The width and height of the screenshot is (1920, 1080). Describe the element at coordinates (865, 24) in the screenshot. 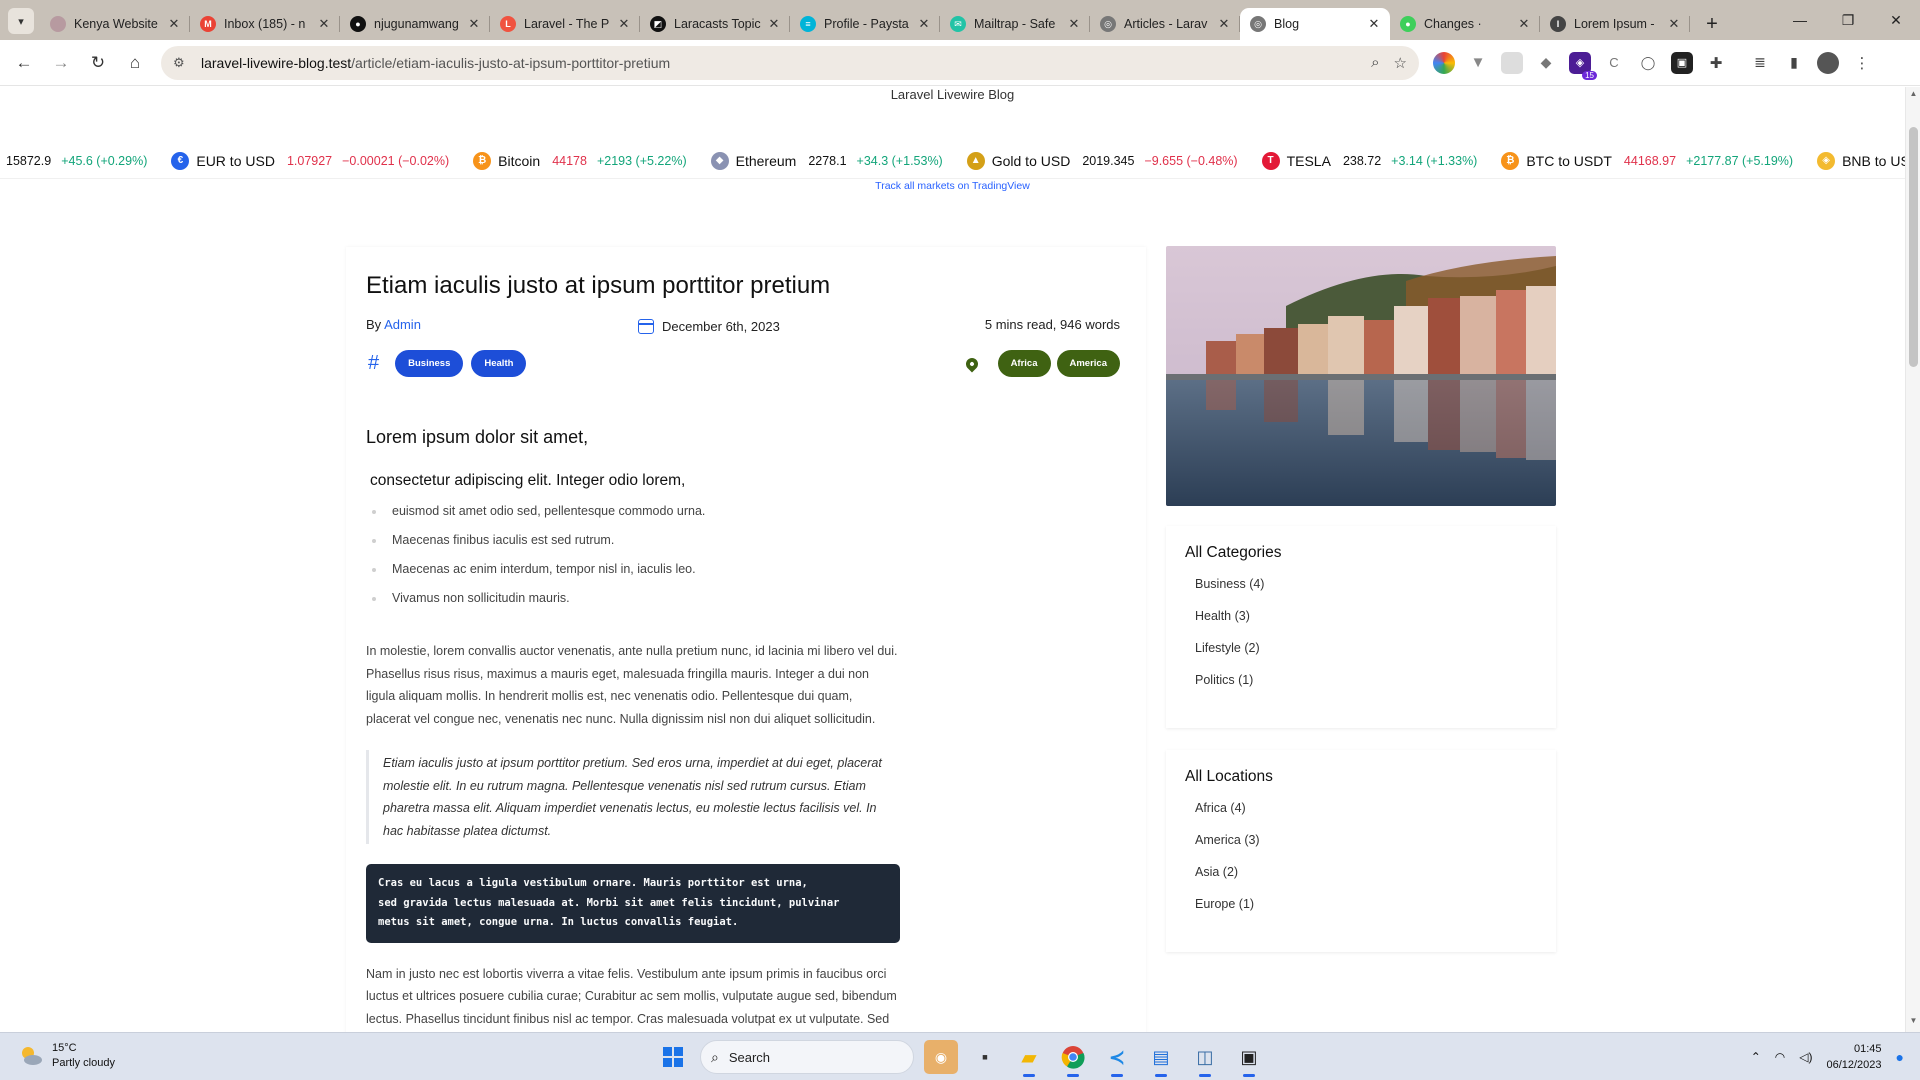

I see `browser-tab: ≡ Profile - Paysta ✕` at that location.